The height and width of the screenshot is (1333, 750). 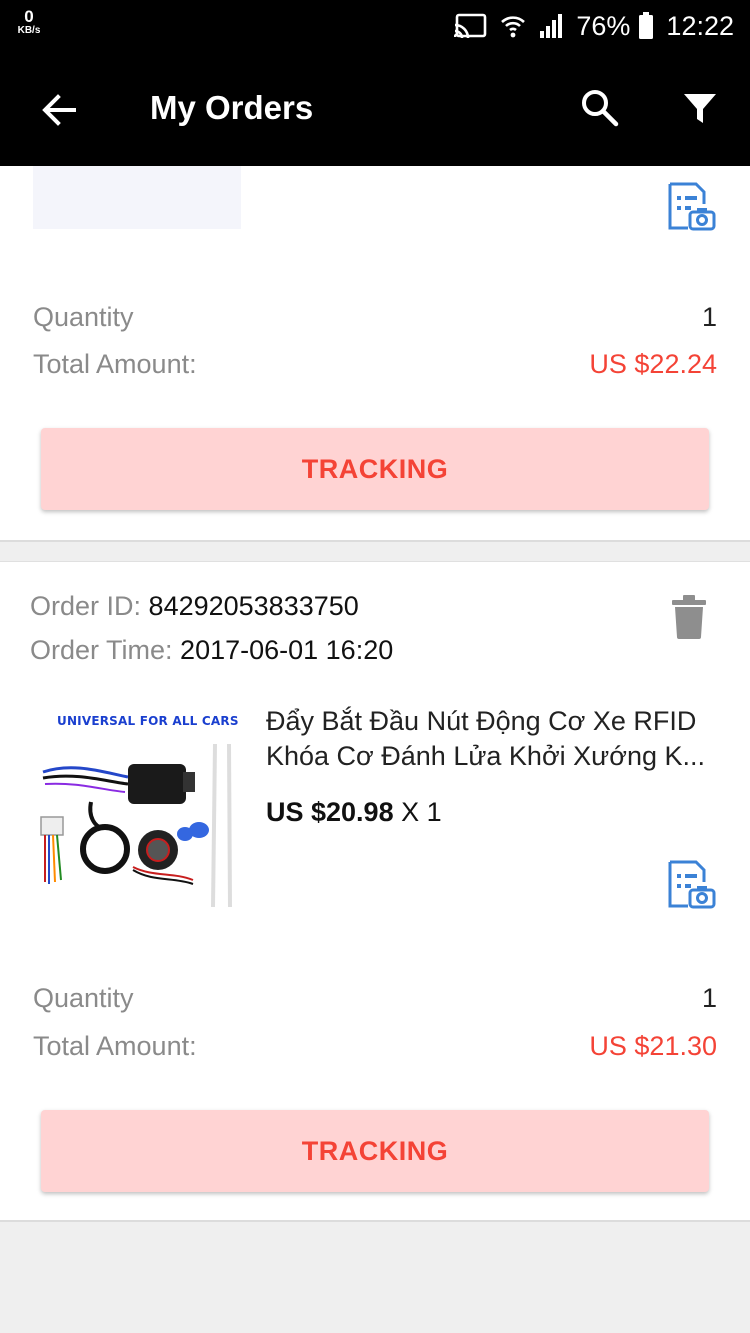 I want to click on network-speed-unit: KB/s, so click(x=29, y=30).